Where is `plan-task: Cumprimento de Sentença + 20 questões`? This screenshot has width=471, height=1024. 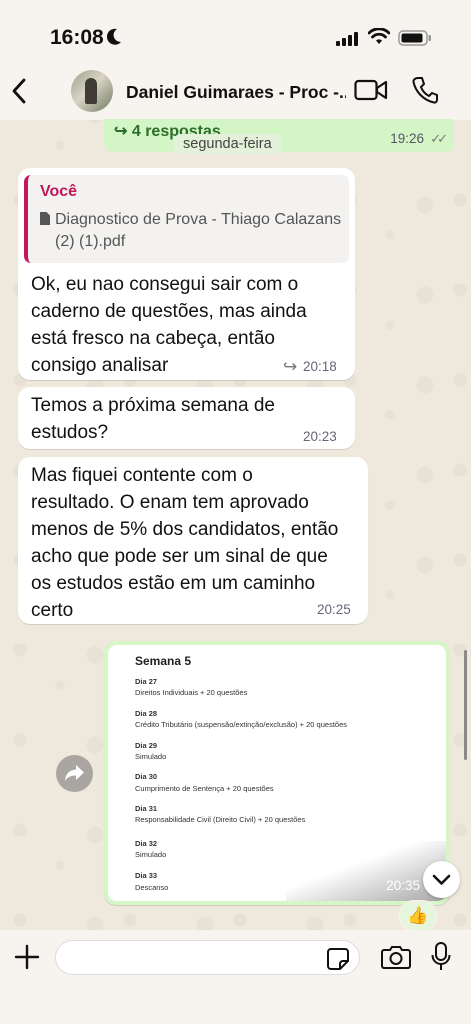
plan-task: Cumprimento de Sentença + 20 questões is located at coordinates (204, 788).